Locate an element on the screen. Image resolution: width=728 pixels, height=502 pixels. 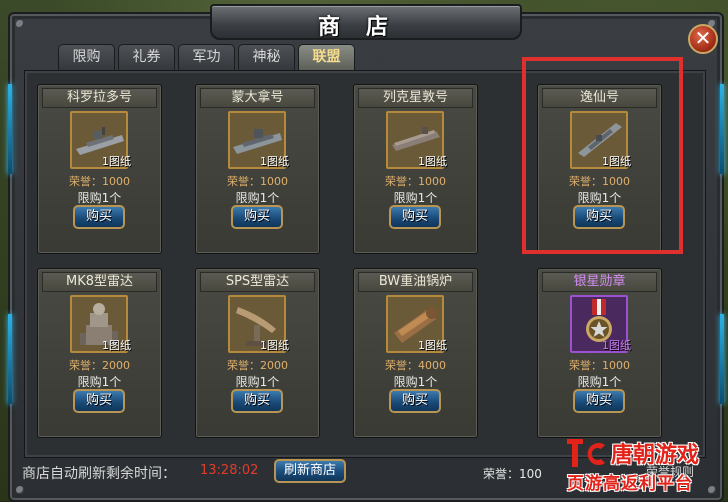
item-name: BW重油锅炉 is located at coordinates (415, 282).